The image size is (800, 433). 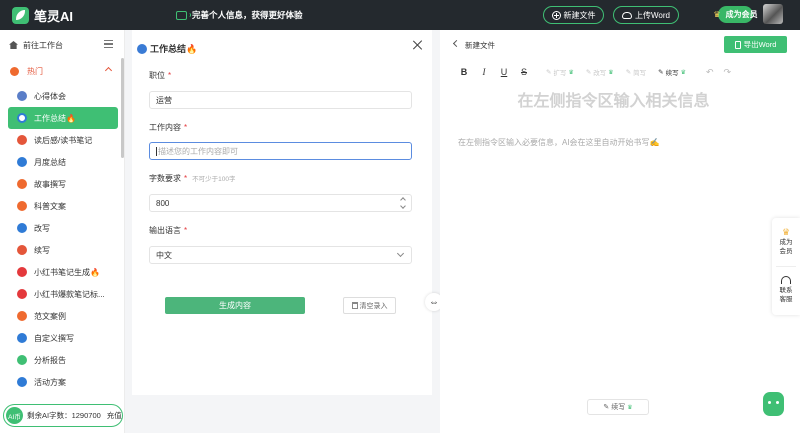 I want to click on undo-icon: ↶, so click(x=710, y=72).